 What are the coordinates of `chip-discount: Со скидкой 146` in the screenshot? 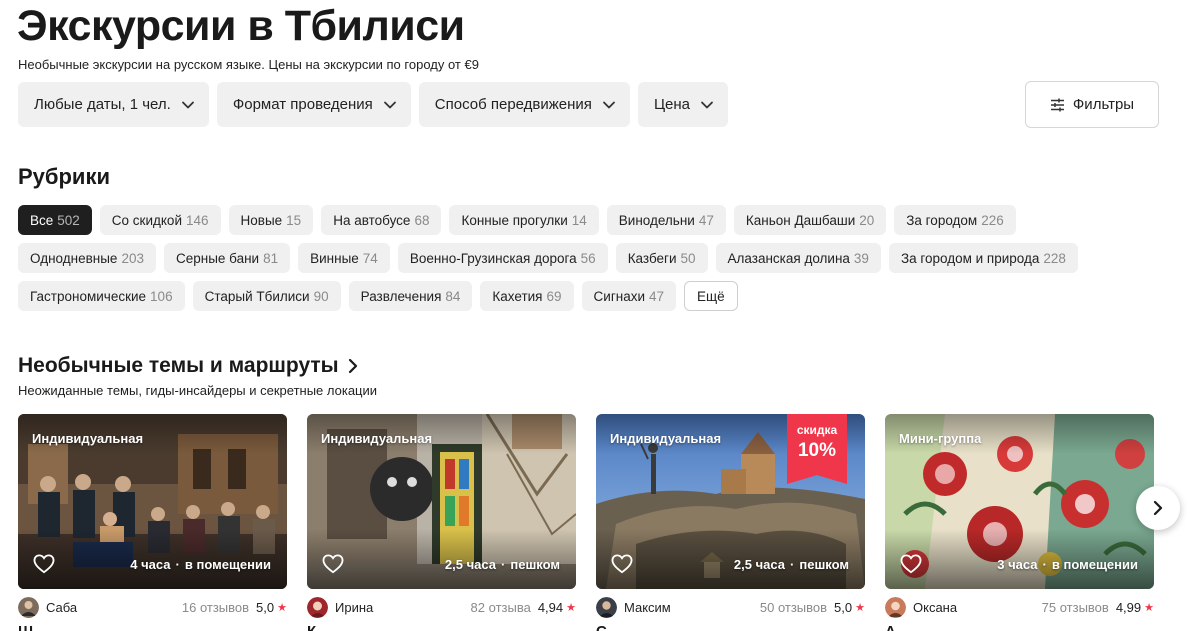 It's located at (160, 220).